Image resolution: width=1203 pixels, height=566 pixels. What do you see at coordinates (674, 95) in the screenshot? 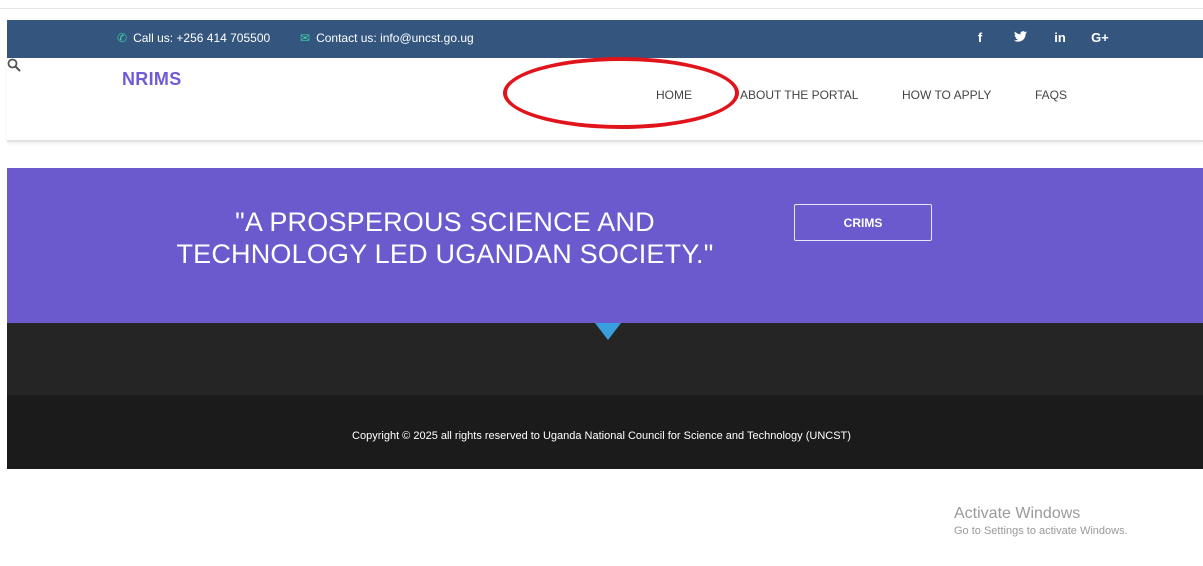
I see `nav-home: HOME` at bounding box center [674, 95].